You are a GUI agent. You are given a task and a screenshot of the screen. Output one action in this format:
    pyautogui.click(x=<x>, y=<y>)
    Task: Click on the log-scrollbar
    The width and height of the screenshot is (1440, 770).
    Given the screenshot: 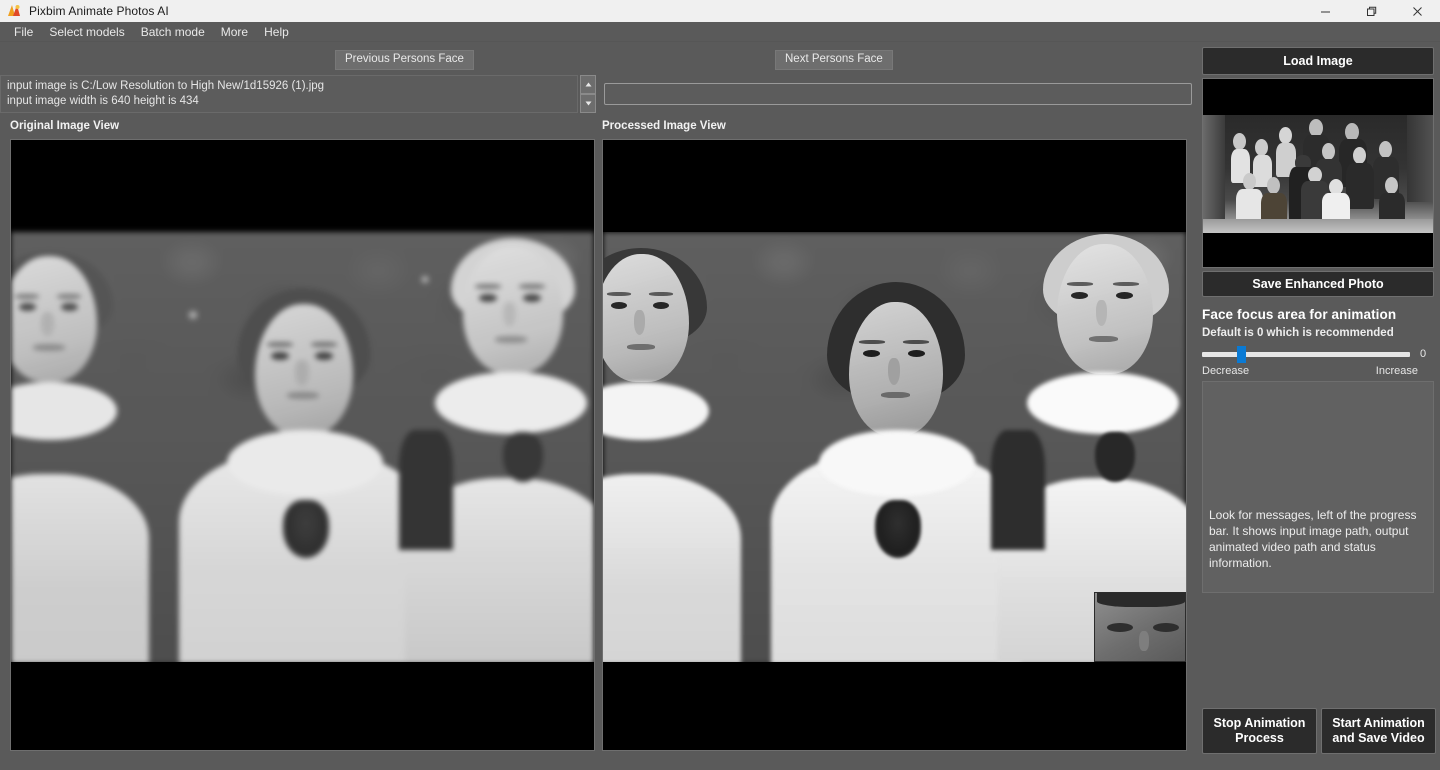 What is the action you would take?
    pyautogui.click(x=588, y=94)
    